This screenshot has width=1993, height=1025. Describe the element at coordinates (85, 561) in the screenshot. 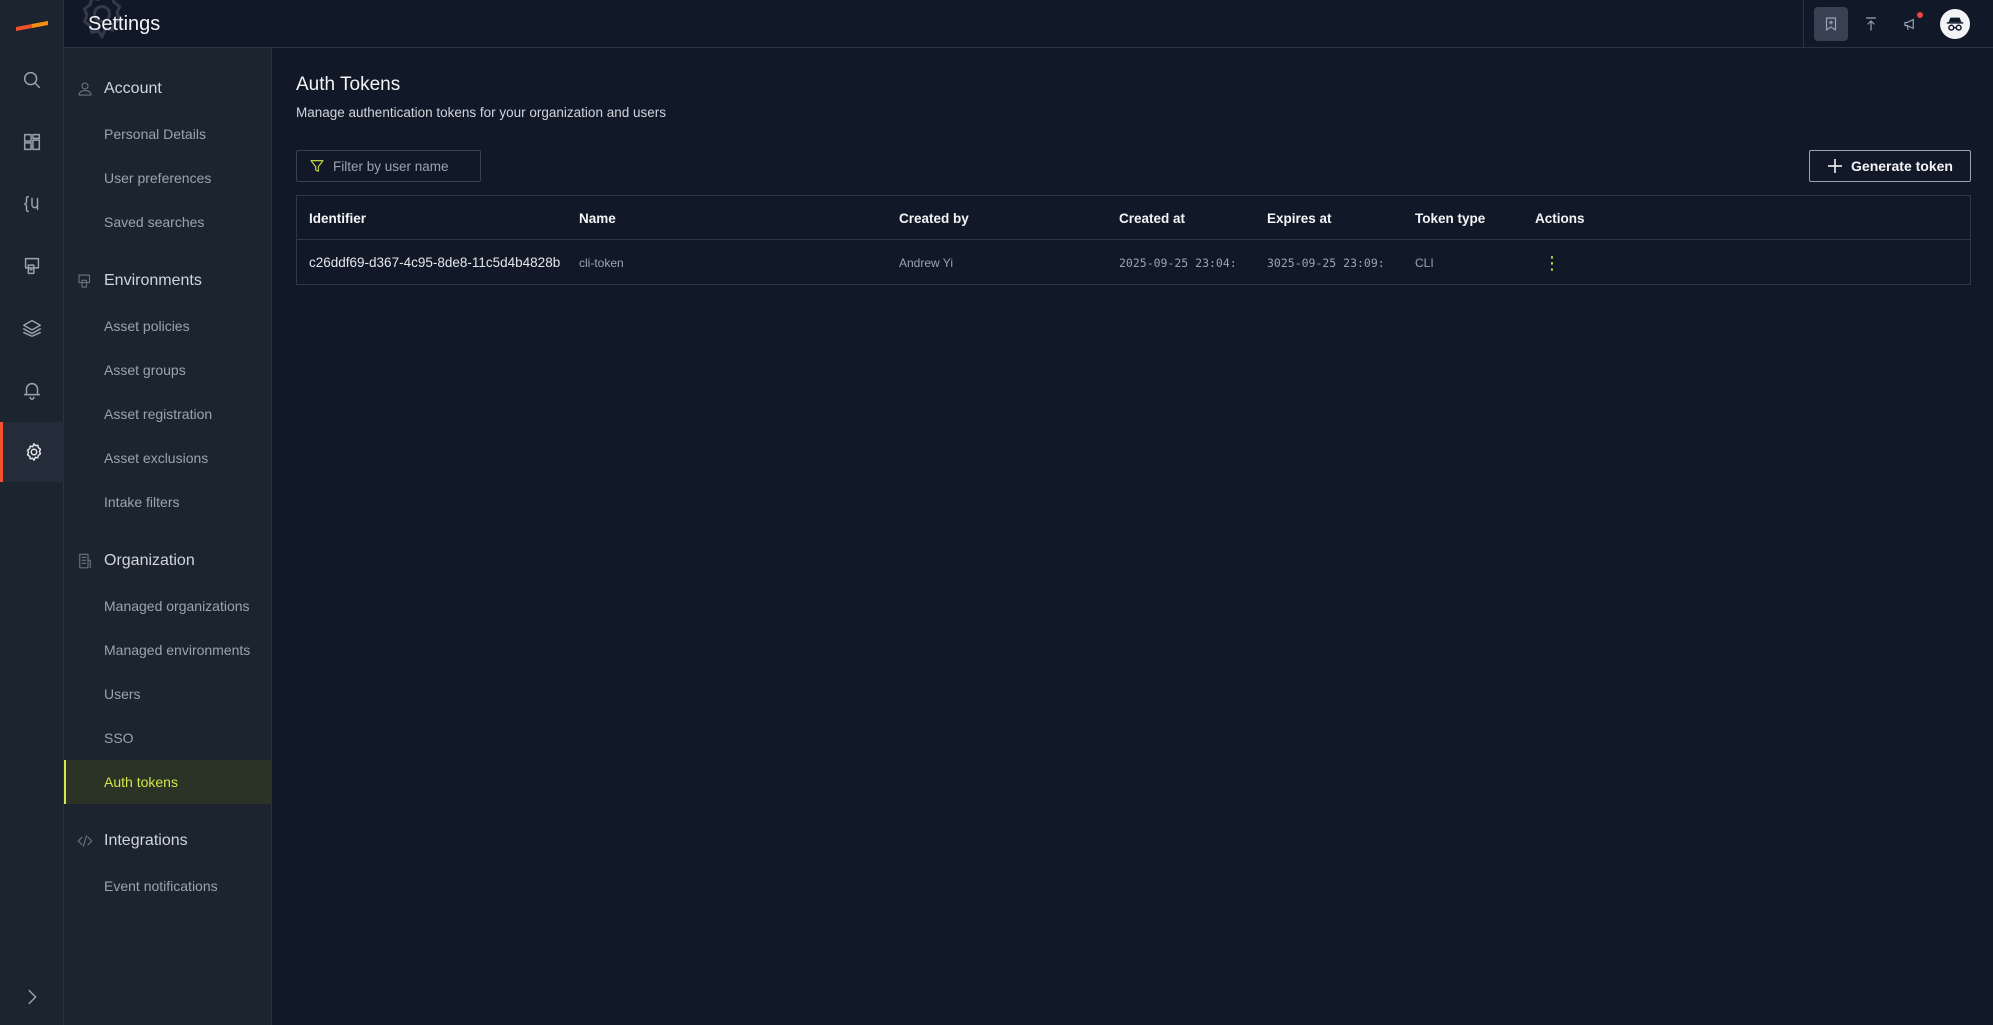

I see `building-icon` at that location.